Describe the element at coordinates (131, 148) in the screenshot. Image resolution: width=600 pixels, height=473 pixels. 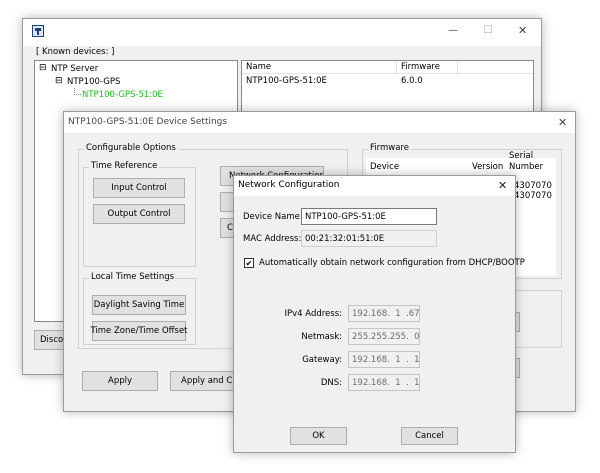
I see `configurable-options-label: Configurable Options` at that location.